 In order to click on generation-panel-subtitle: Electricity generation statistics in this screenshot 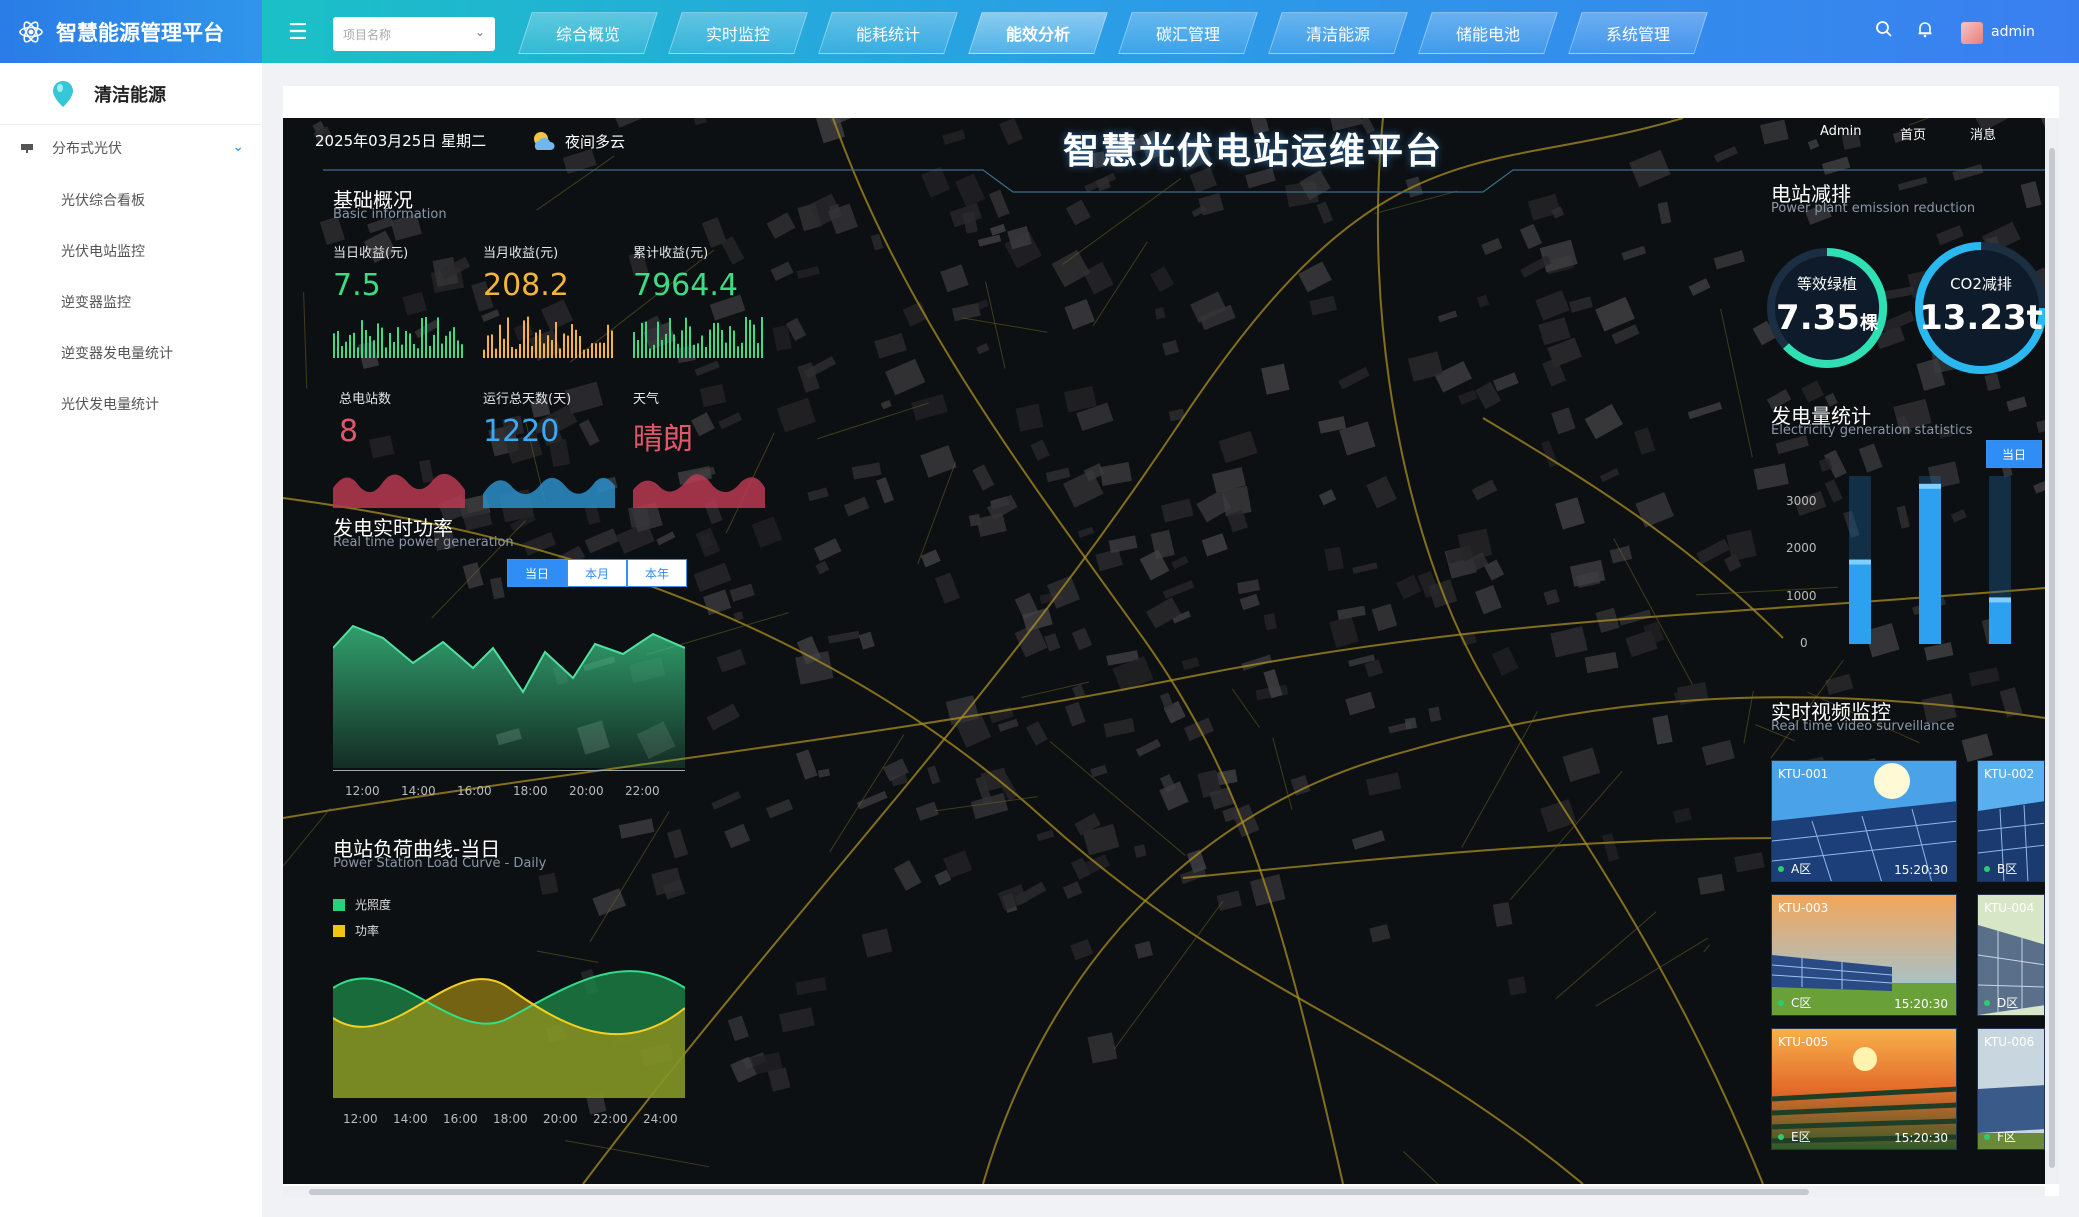, I will do `click(1872, 430)`.